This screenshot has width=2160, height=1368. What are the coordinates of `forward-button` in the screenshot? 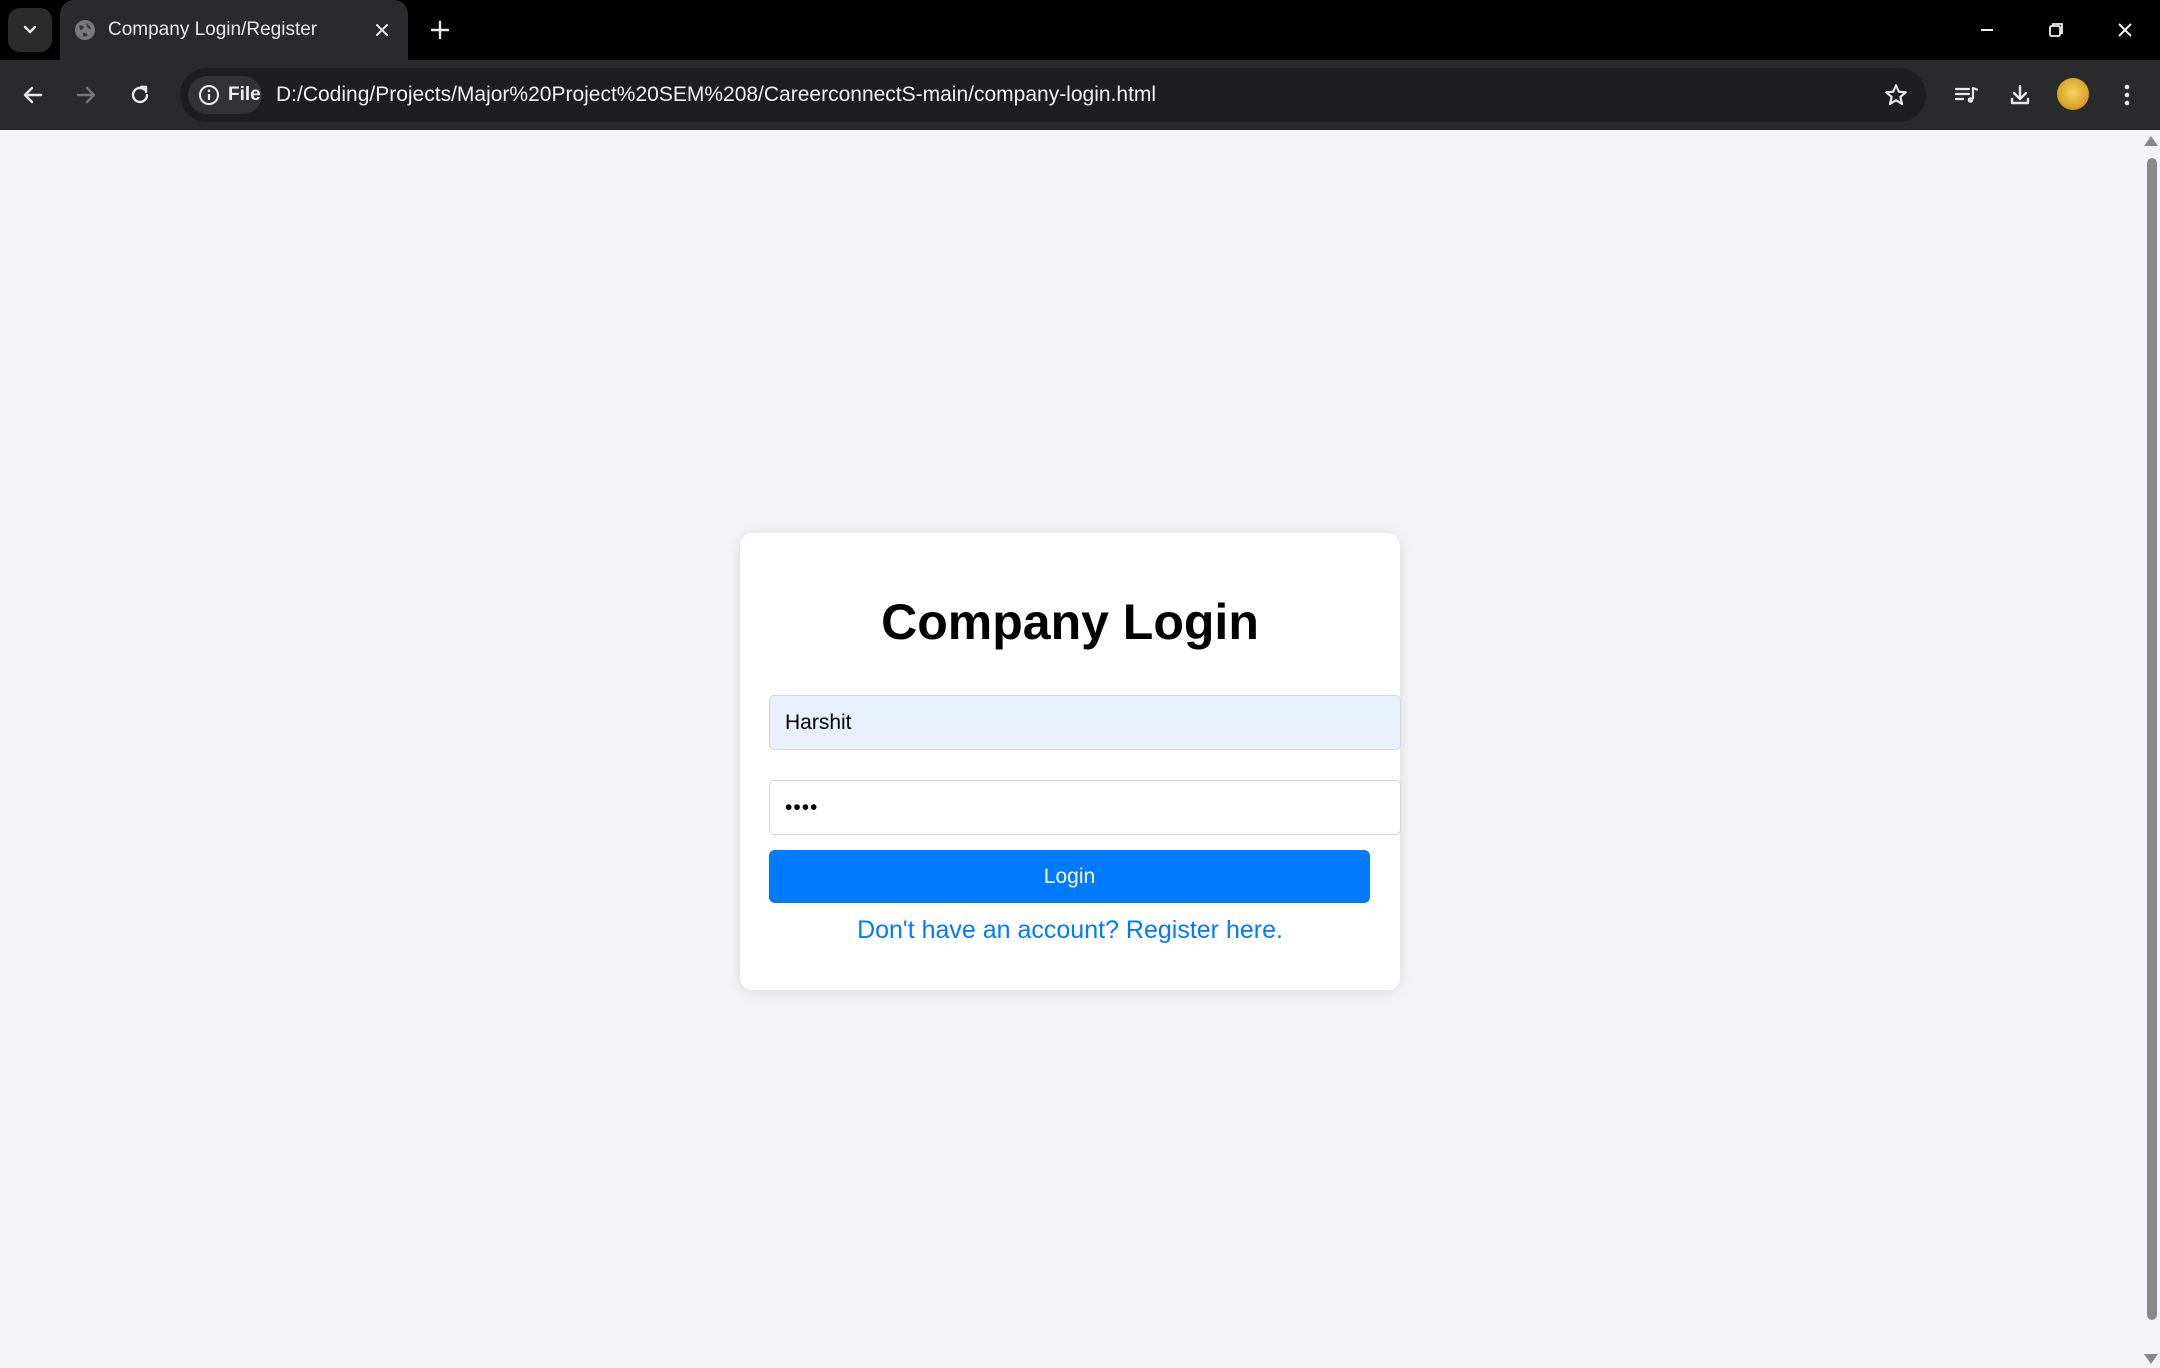 It's located at (86, 95).